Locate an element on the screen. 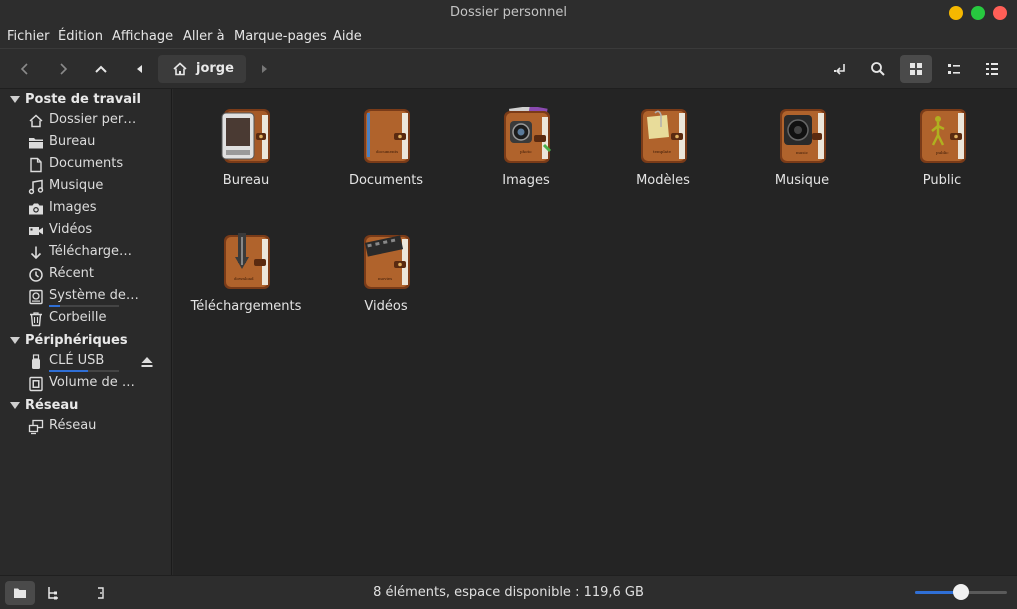 This screenshot has height=609, width=1017. sidebar-item-label: Documents is located at coordinates (86, 163).